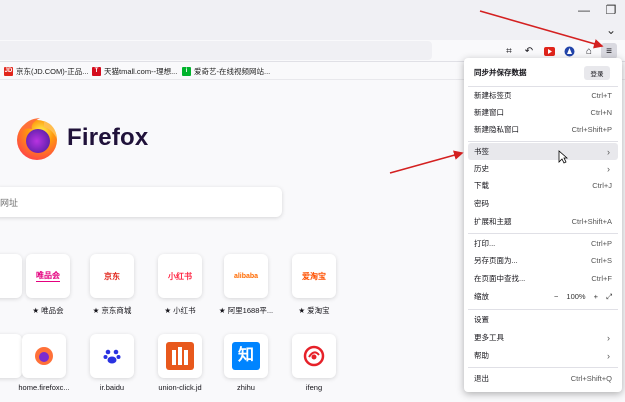 The image size is (625, 402). What do you see at coordinates (543, 129) in the screenshot?
I see `menu-item-new-private-window: 新建隐私窗口 Ctrl+Shift+P` at bounding box center [543, 129].